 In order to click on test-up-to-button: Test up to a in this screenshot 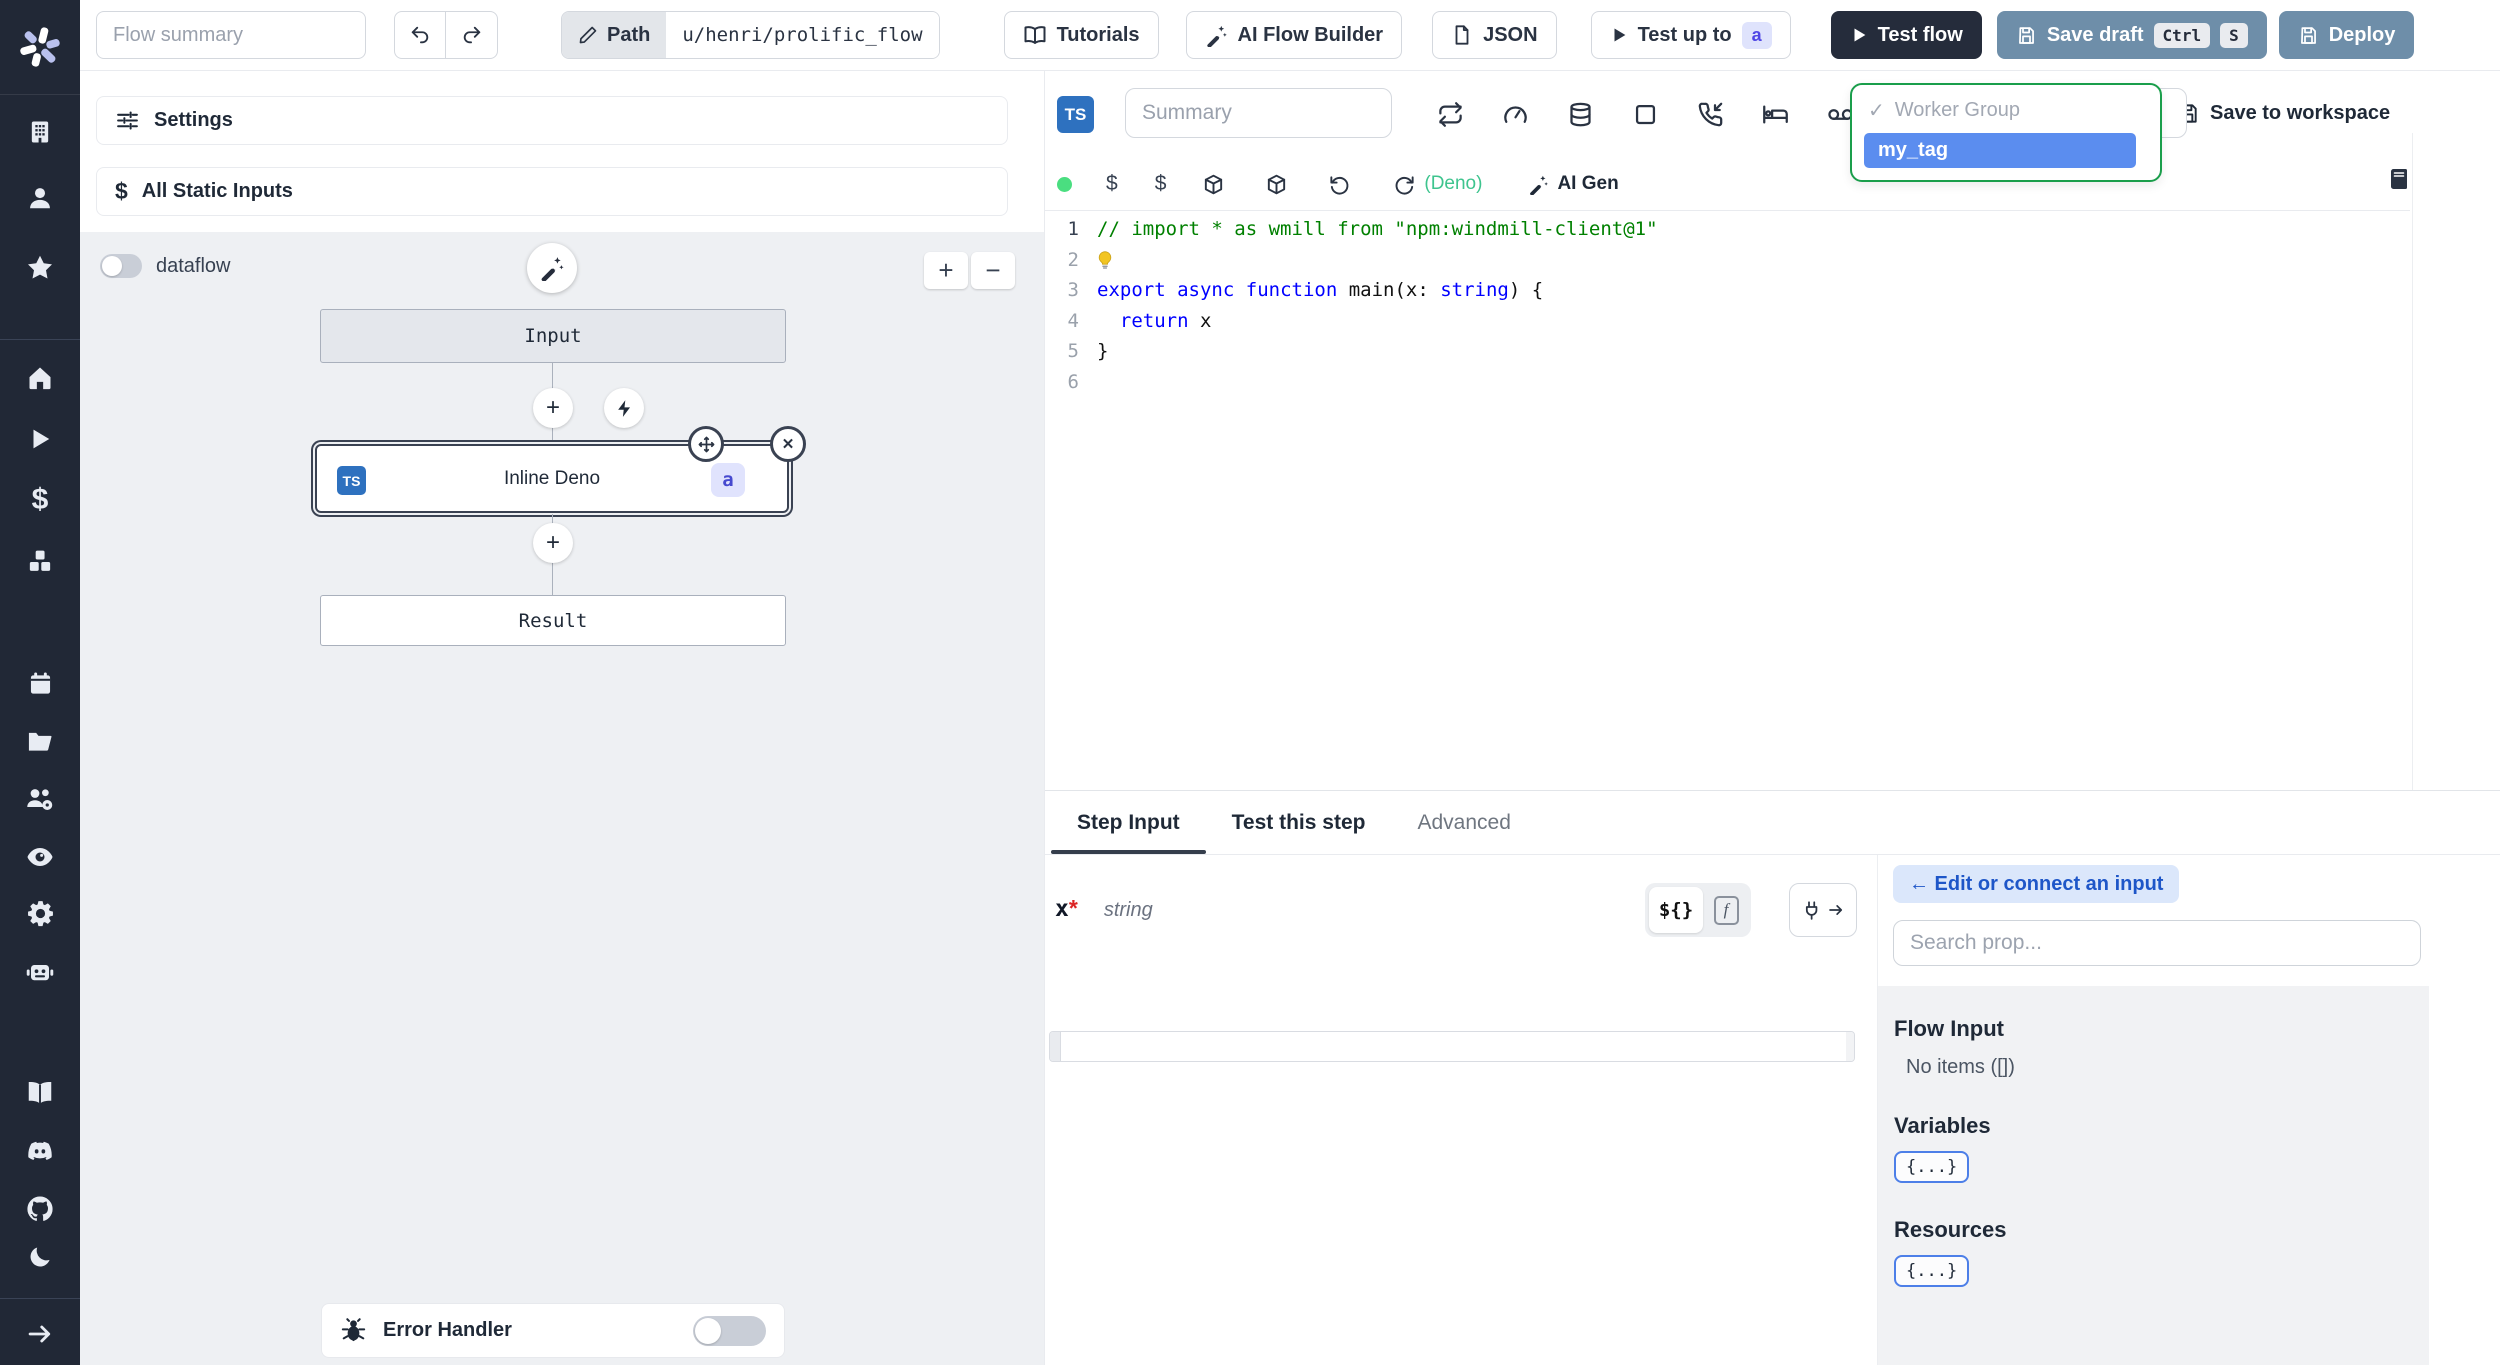, I will do `click(1690, 35)`.